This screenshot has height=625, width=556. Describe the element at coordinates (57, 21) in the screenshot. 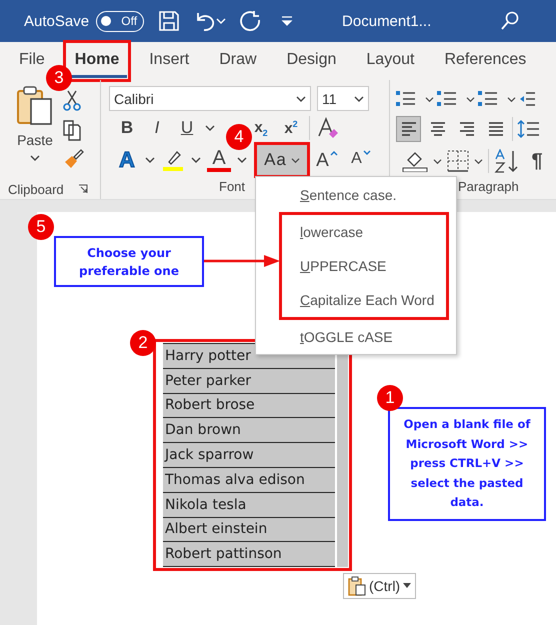

I see `autosave-label: AutoSave` at that location.